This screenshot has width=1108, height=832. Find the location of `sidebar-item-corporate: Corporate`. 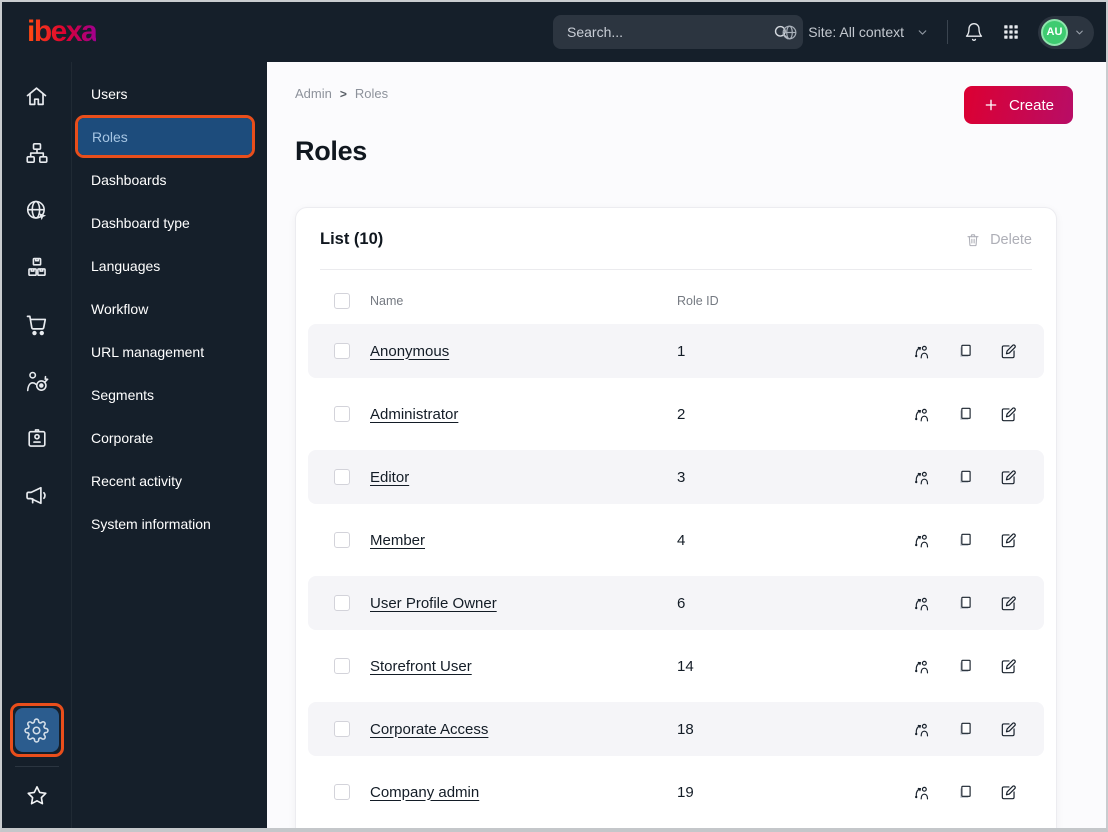

sidebar-item-corporate: Corporate is located at coordinates (169, 437).